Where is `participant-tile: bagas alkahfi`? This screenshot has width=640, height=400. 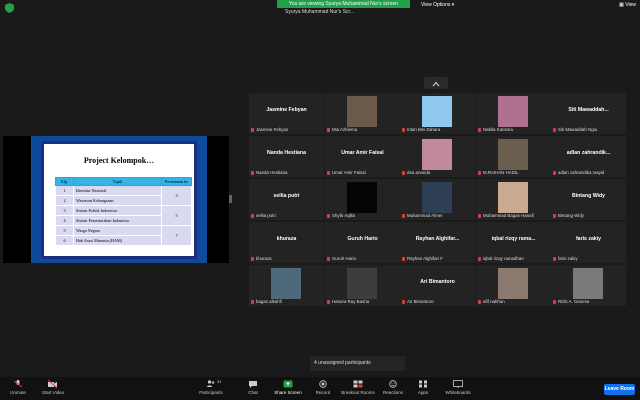 participant-tile: bagas alkahfi is located at coordinates (286, 285).